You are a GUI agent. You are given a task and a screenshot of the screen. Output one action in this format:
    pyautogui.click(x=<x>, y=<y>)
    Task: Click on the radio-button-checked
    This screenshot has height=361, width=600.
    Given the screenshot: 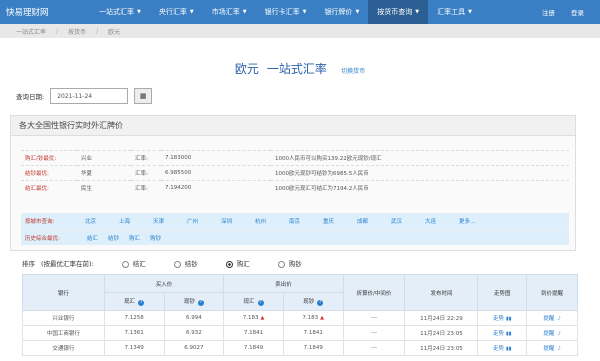 What is the action you would take?
    pyautogui.click(x=229, y=264)
    